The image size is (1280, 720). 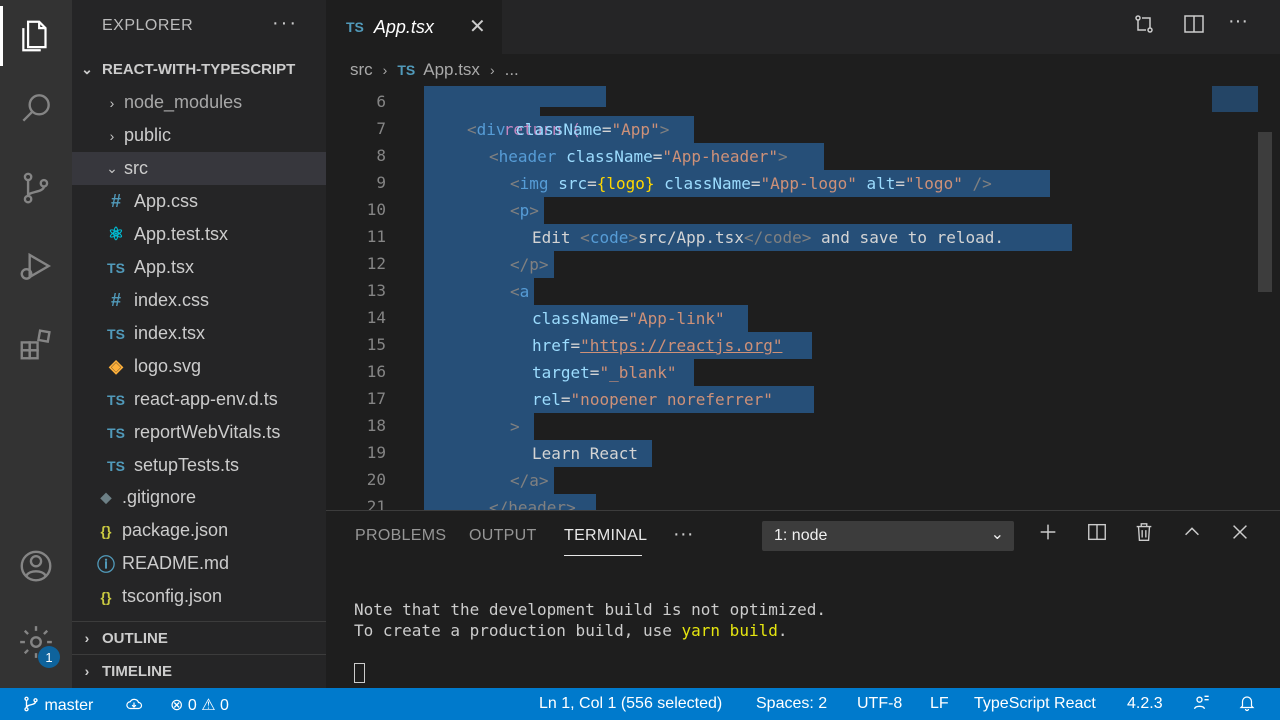 I want to click on open-changes-icon, so click(x=1144, y=27).